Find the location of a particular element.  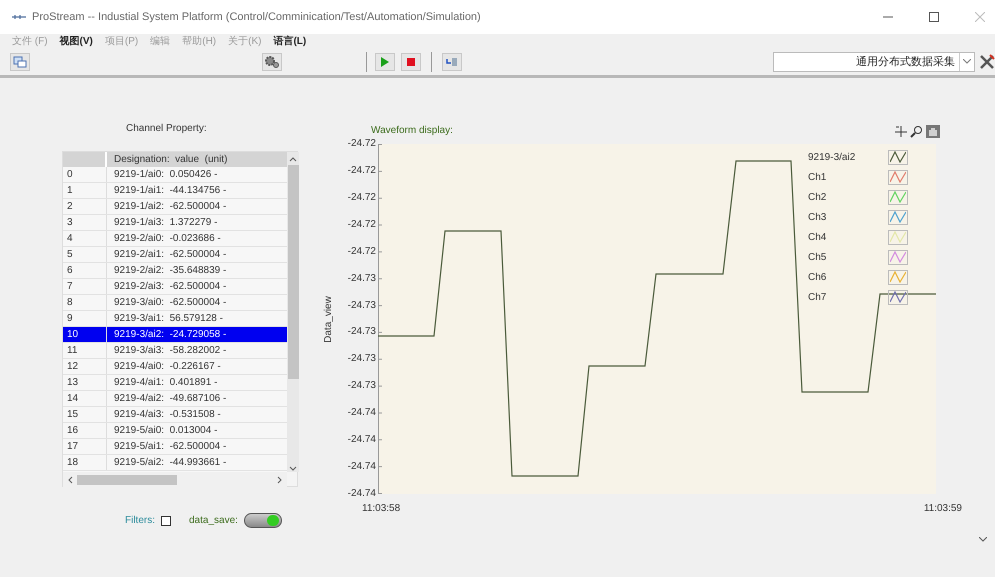

play-icon is located at coordinates (385, 61).